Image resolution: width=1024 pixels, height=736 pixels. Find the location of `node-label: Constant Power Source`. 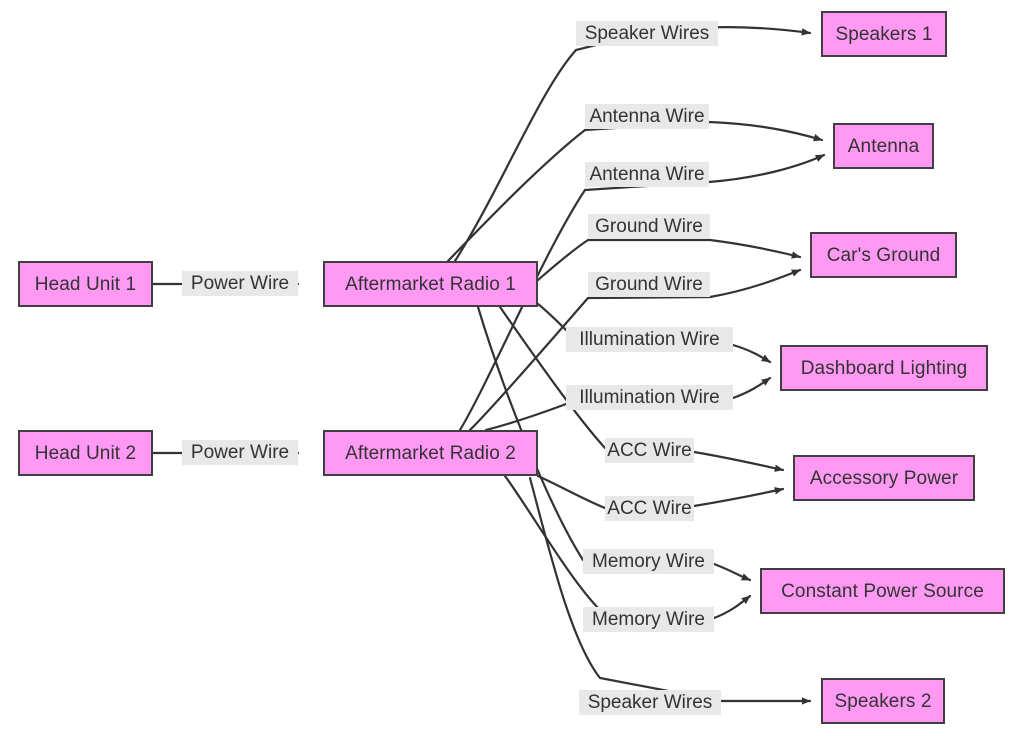

node-label: Constant Power Source is located at coordinates (882, 591).